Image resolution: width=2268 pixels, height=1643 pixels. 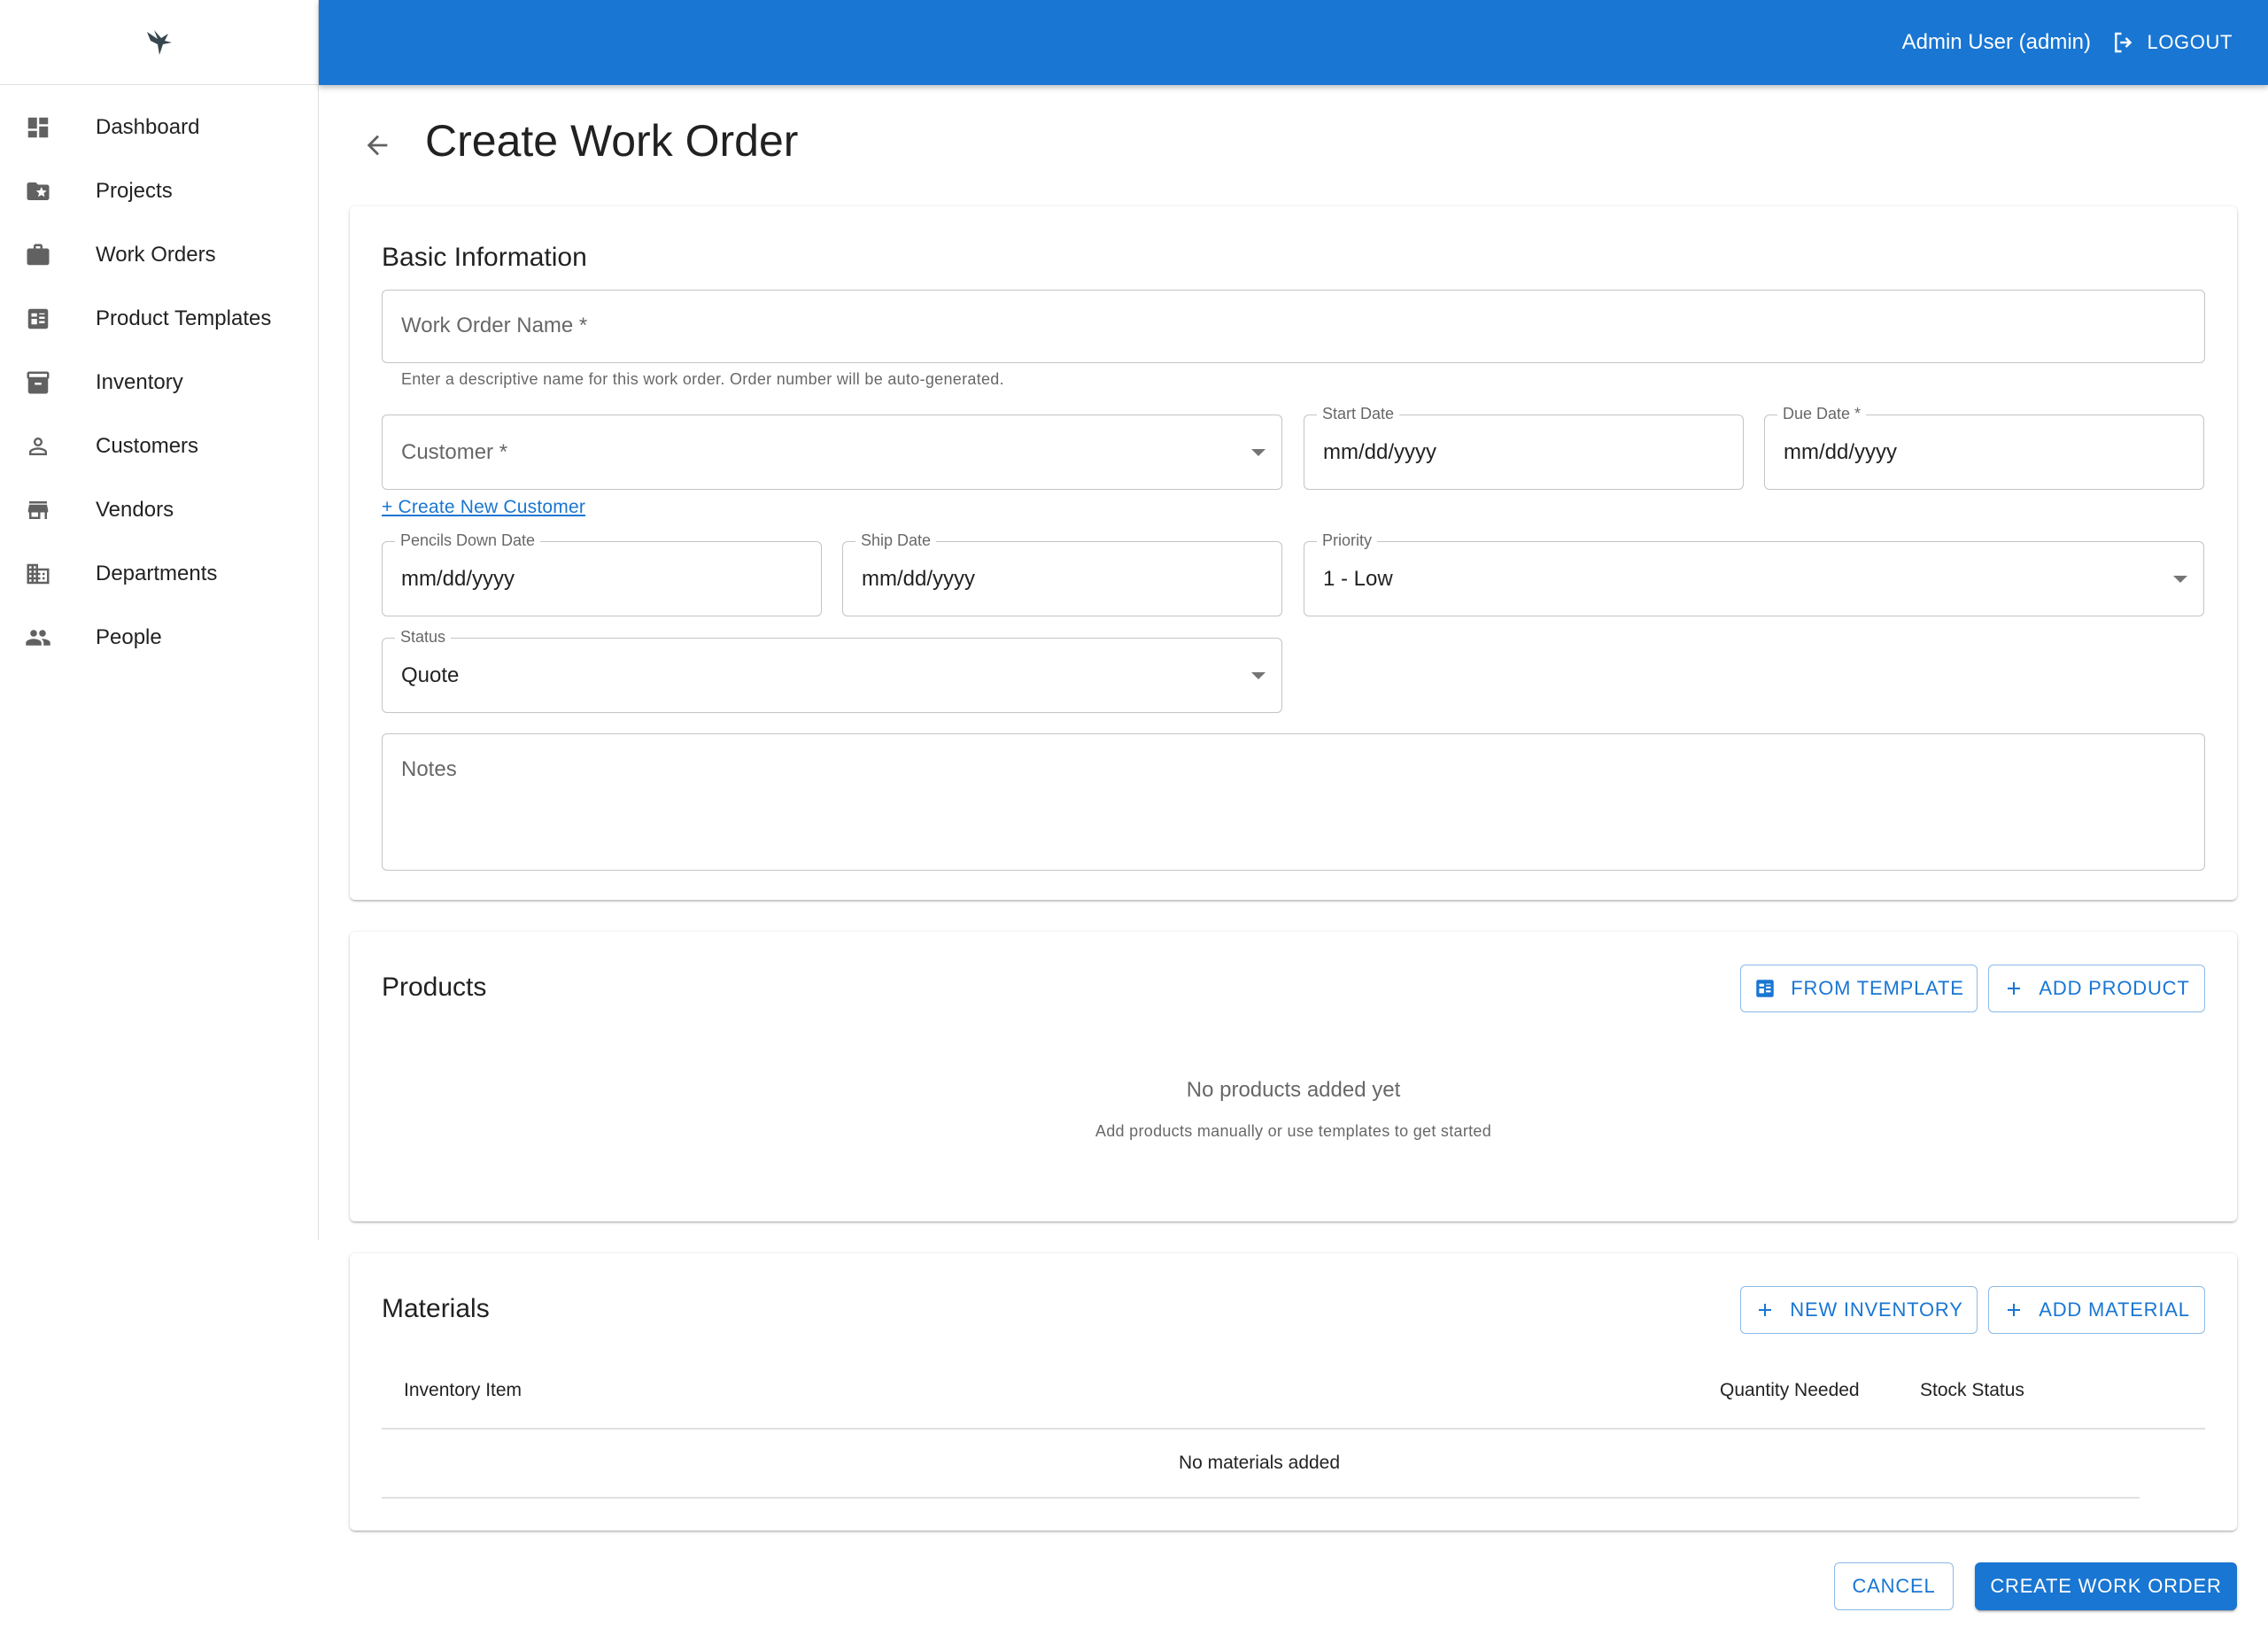 What do you see at coordinates (2114, 1309) in the screenshot?
I see `add-material-label: ADD MATERIAL` at bounding box center [2114, 1309].